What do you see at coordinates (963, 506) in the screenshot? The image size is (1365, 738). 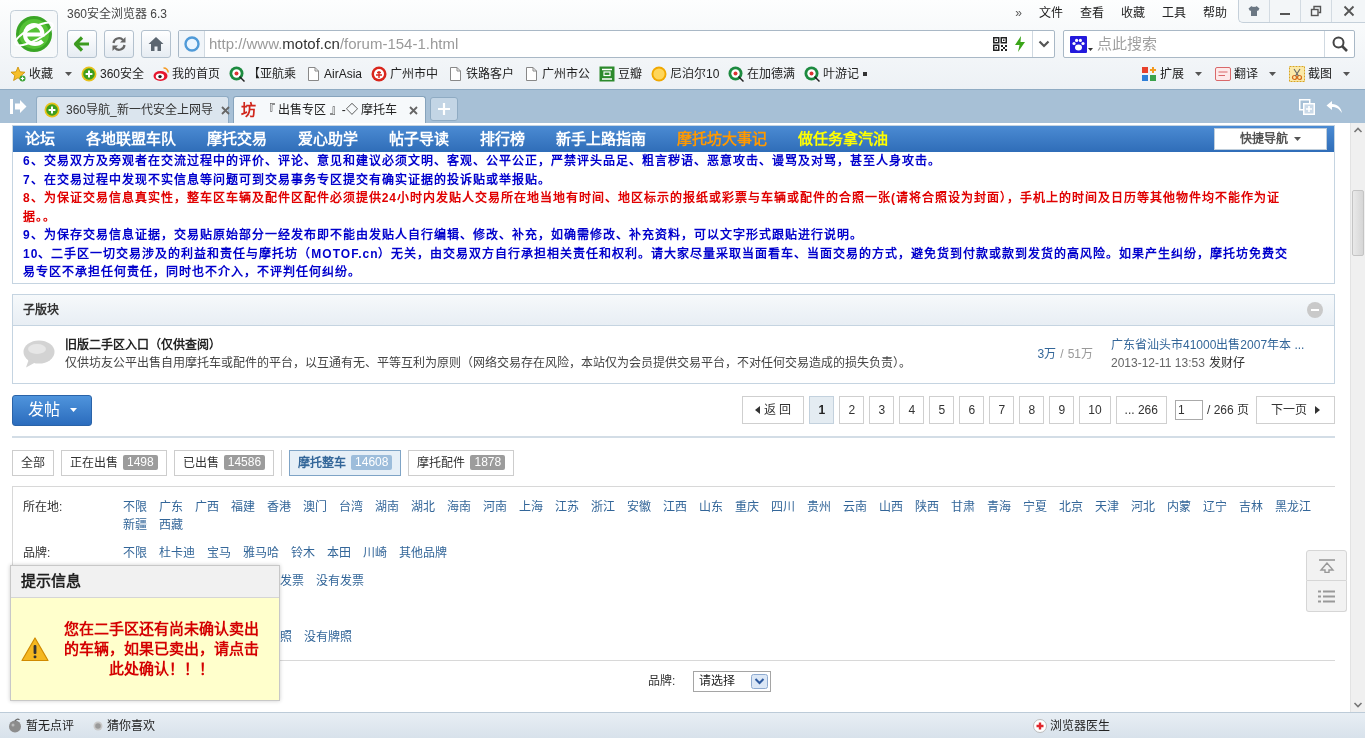 I see `filter-option: 甘肃` at bounding box center [963, 506].